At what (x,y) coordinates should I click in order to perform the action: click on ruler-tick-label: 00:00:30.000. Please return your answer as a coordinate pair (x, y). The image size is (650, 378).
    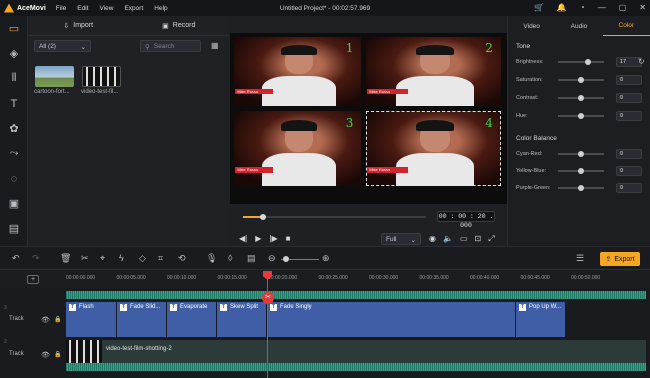
    Looking at the image, I should click on (384, 278).